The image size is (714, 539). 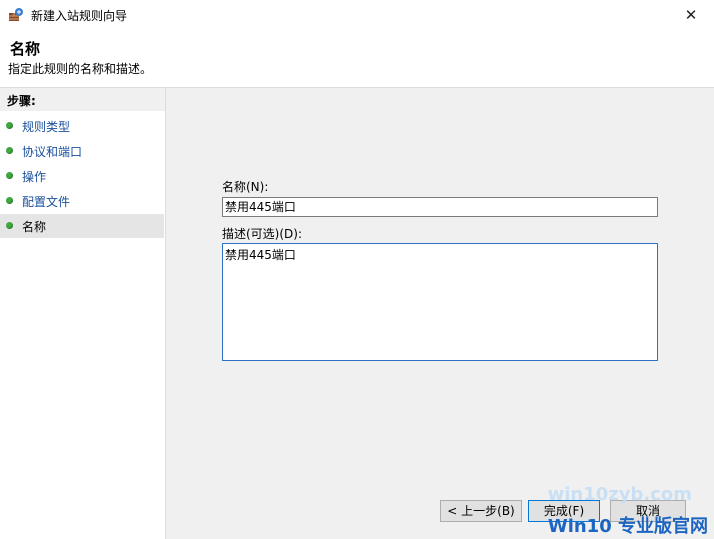 I want to click on watermark-brand: Win10 专业版官网, so click(x=627, y=526).